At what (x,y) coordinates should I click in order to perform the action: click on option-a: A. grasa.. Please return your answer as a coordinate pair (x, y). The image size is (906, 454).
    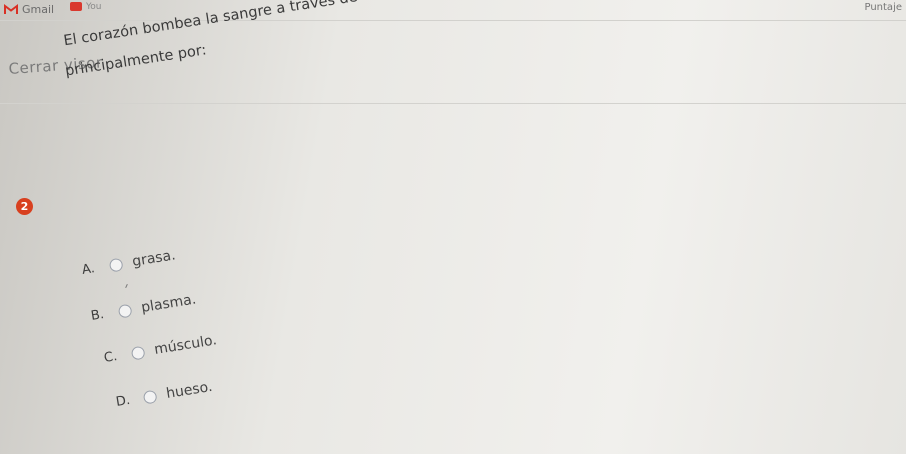
    Looking at the image, I should click on (129, 262).